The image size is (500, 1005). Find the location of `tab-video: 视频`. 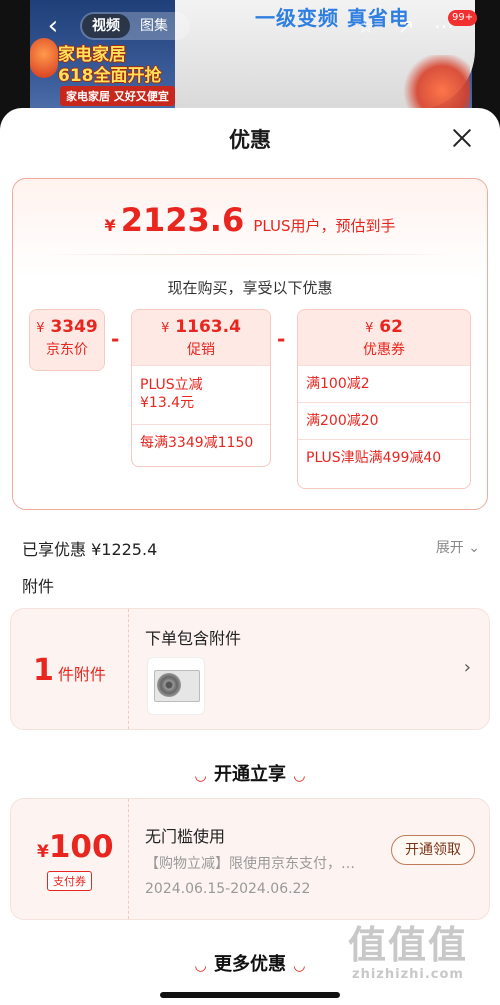

tab-video: 视频 is located at coordinates (106, 26).